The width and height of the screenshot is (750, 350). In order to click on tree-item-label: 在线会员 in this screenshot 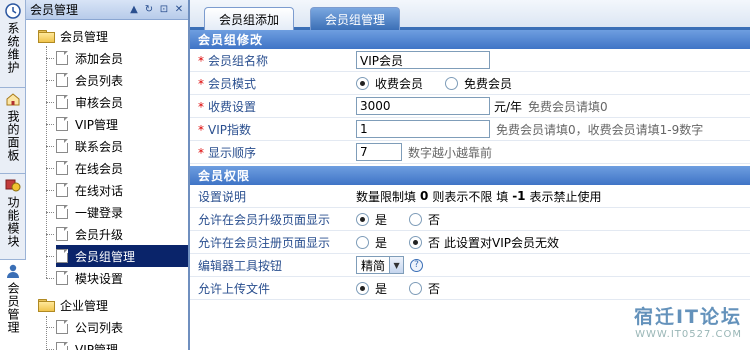, I will do `click(99, 168)`.